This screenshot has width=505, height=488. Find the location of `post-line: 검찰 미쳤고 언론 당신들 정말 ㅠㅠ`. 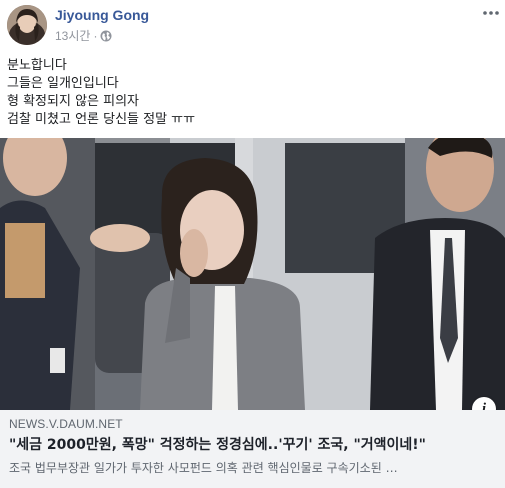

post-line: 검찰 미쳤고 언론 당신들 정말 ㅠㅠ is located at coordinates (101, 119).